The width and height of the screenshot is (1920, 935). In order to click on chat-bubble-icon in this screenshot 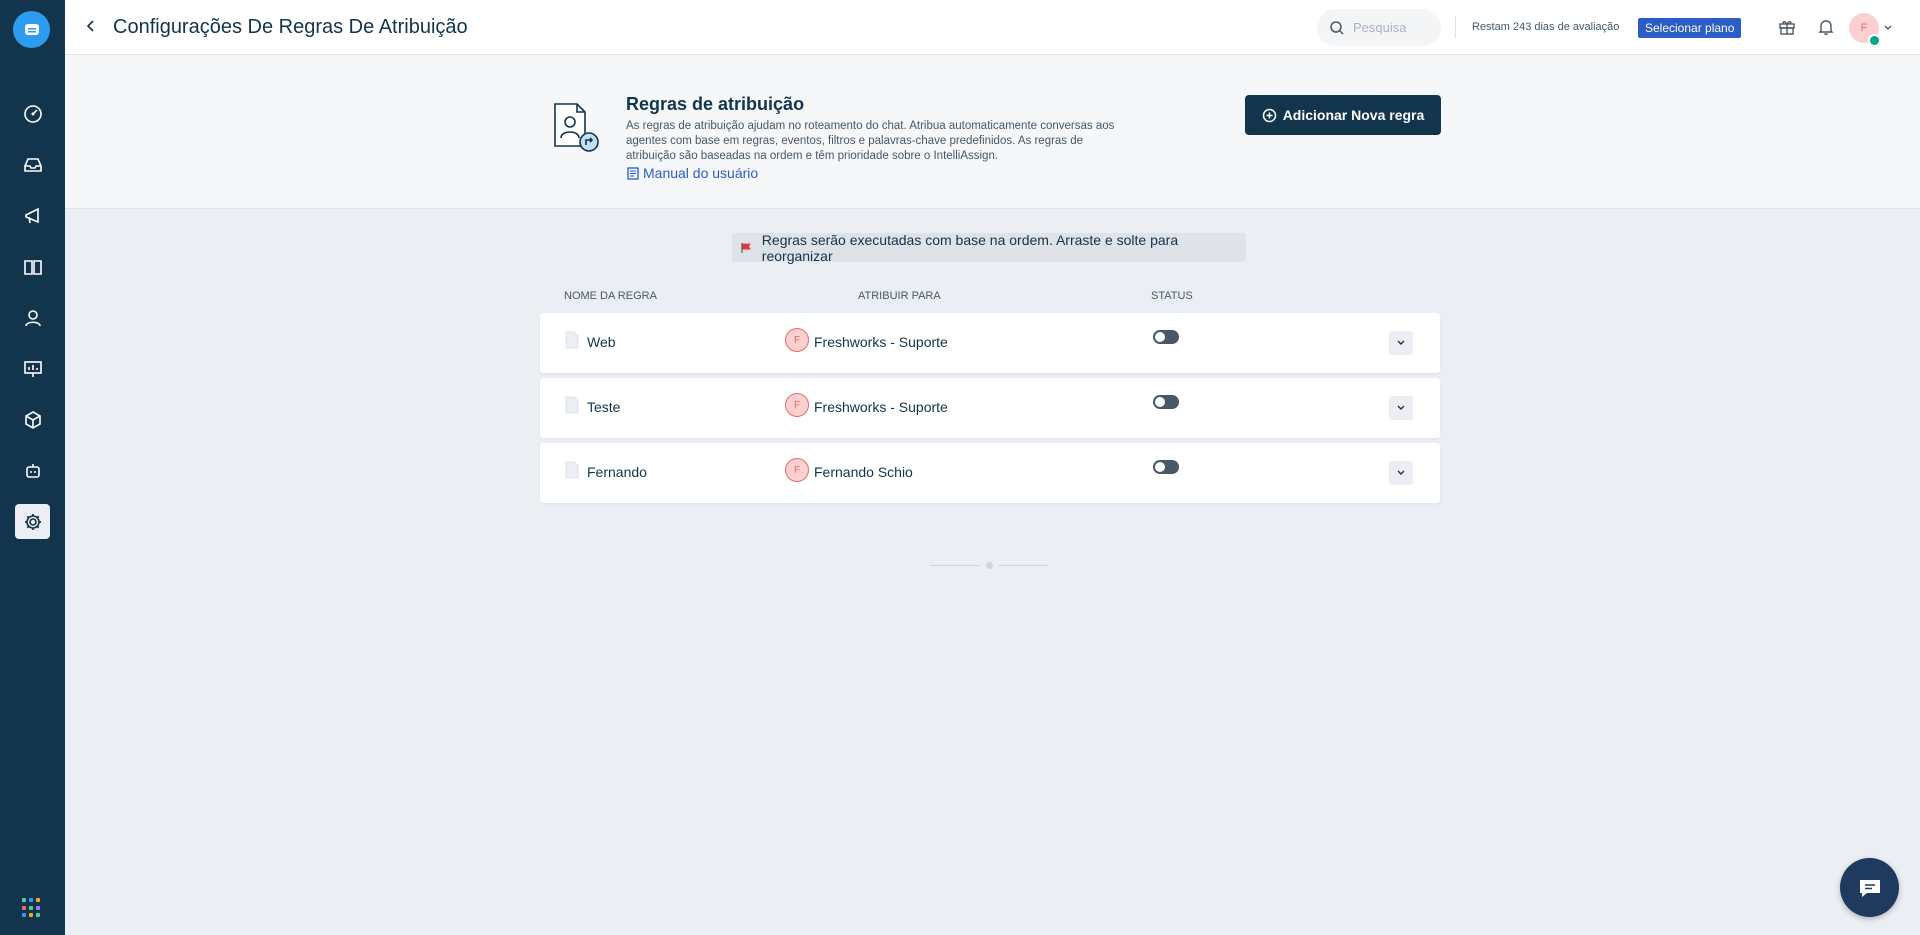, I will do `click(1869, 888)`.